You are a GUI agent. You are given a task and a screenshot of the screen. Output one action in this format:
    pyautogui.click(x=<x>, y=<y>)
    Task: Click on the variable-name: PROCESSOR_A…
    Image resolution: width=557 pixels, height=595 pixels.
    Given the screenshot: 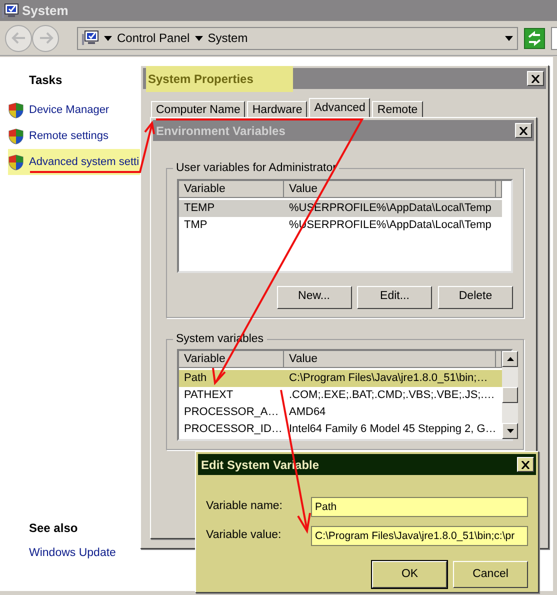 What is the action you would take?
    pyautogui.click(x=231, y=412)
    